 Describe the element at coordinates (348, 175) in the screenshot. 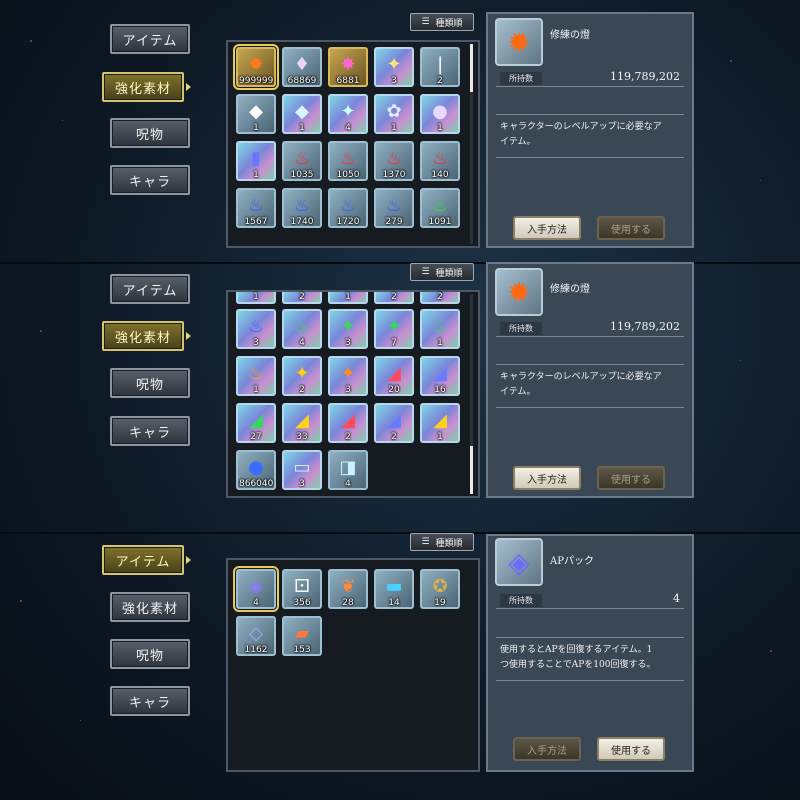

I see `item-count: 1050` at that location.